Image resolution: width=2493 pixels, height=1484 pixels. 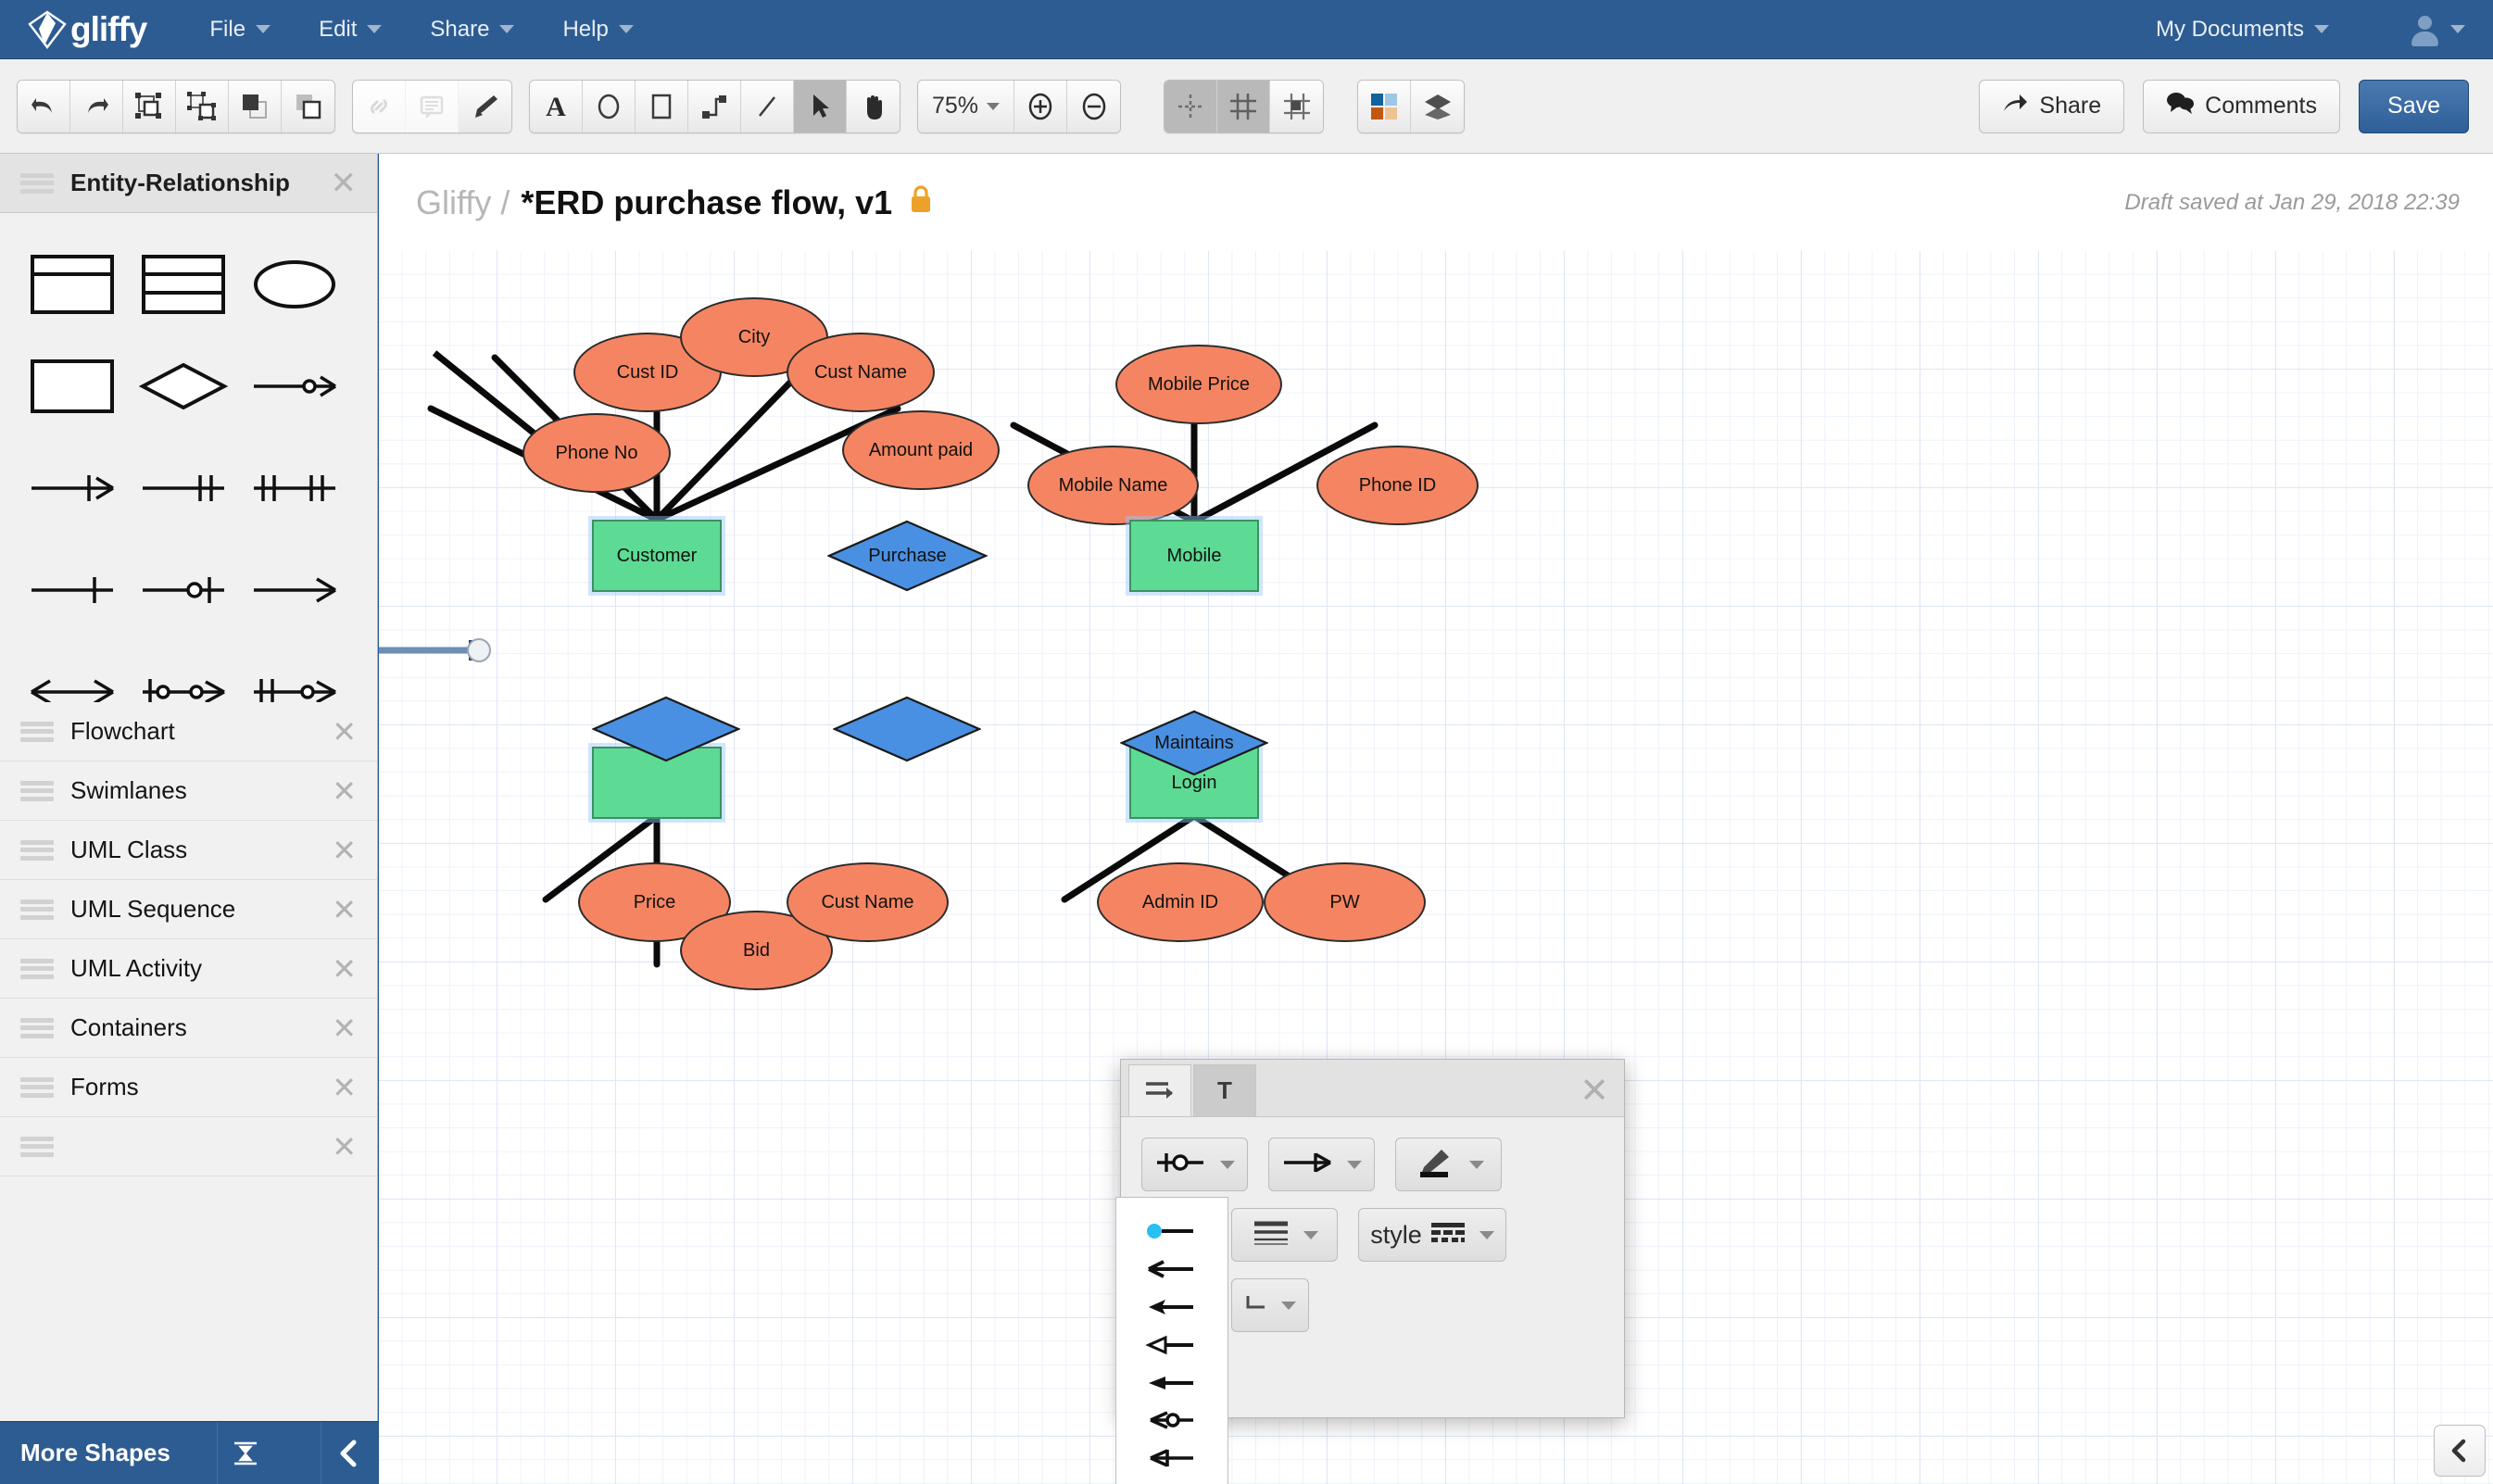 I want to click on shape-er-line-crow, so click(x=294, y=590).